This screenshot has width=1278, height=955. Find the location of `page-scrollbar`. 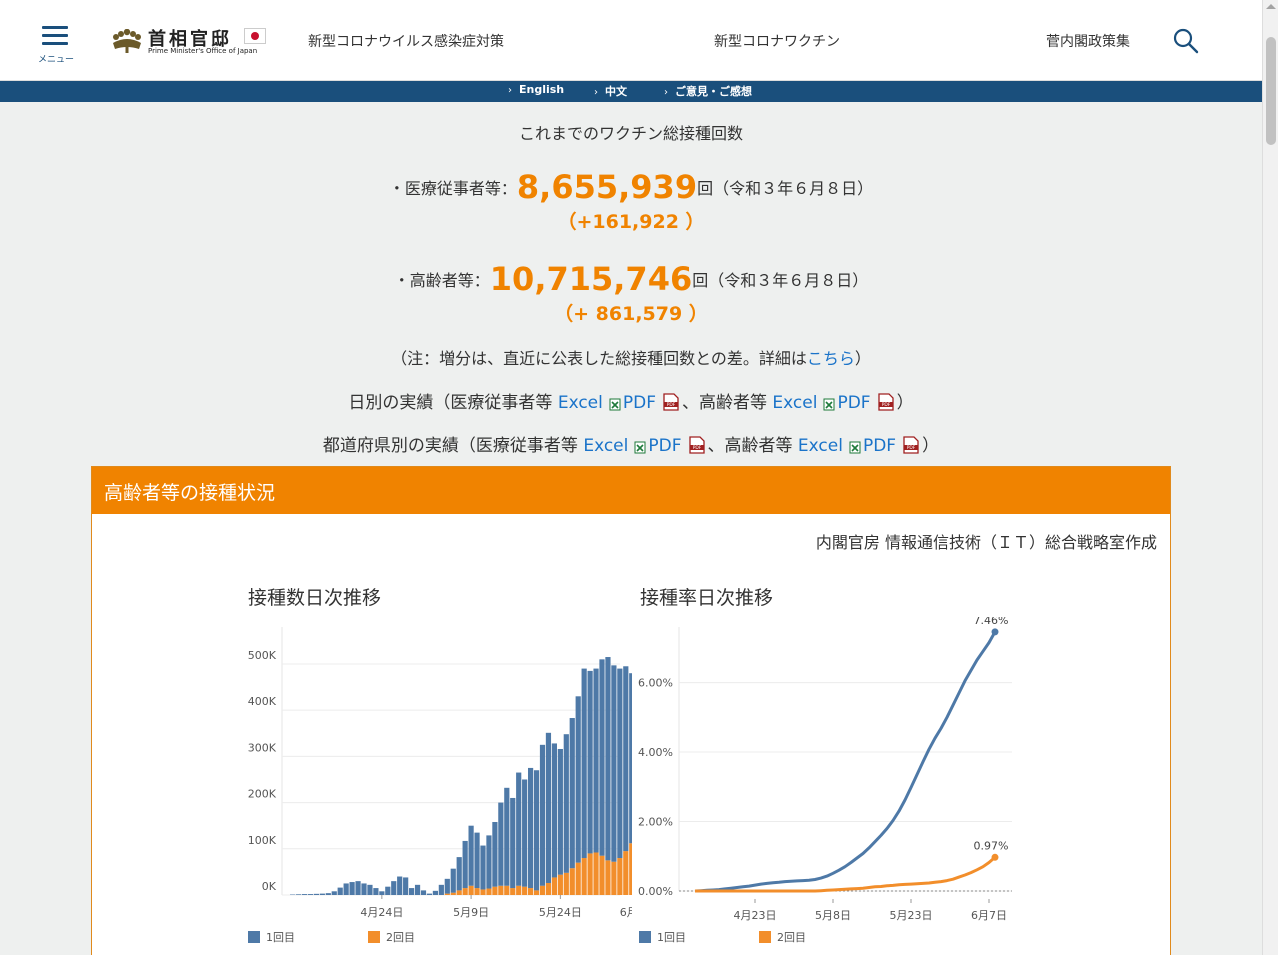

page-scrollbar is located at coordinates (1270, 477).